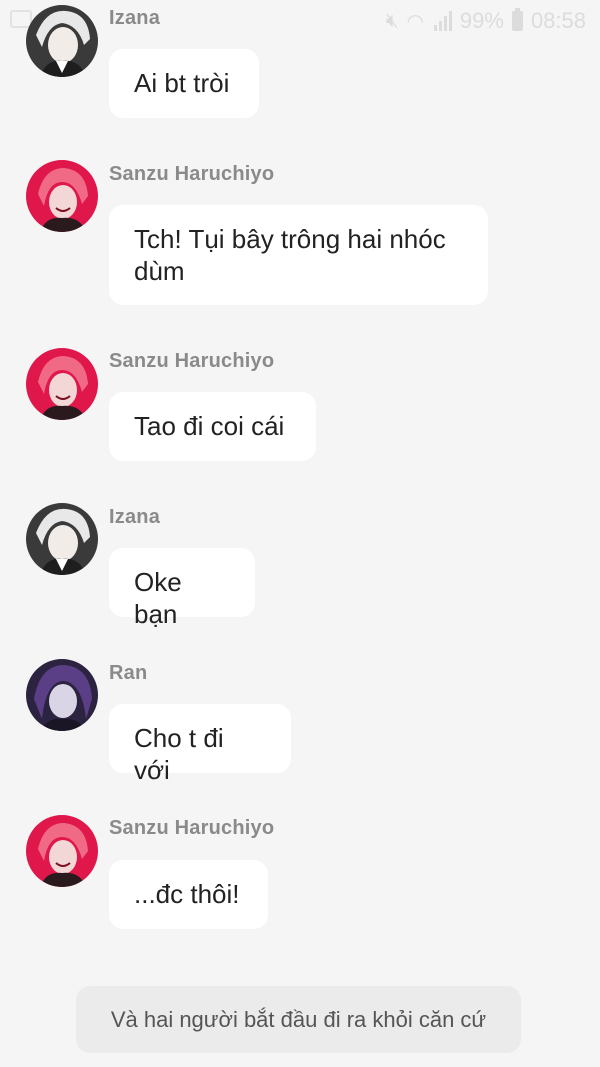 The height and width of the screenshot is (1067, 600). What do you see at coordinates (182, 588) in the screenshot?
I see `message-bubble: Oke bạn` at bounding box center [182, 588].